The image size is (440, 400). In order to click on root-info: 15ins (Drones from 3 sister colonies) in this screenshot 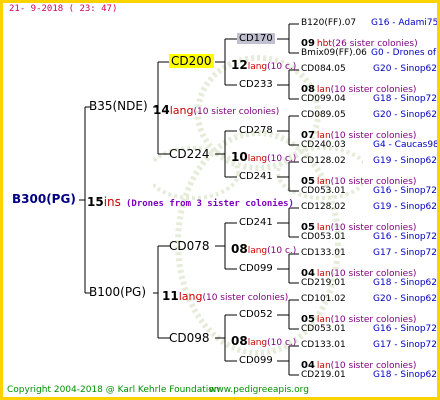, I will do `click(190, 201)`.